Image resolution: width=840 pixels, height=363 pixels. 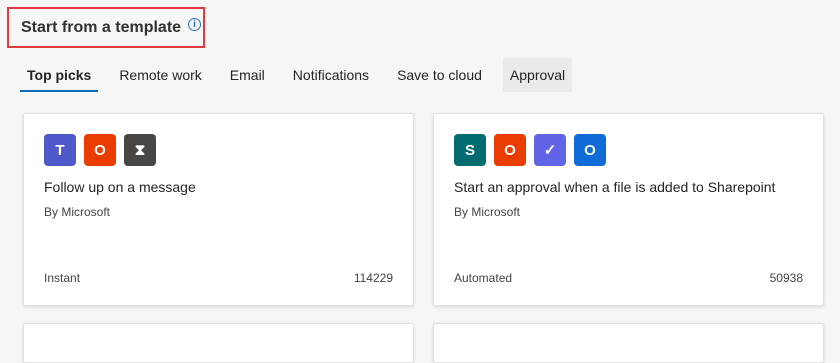 I want to click on tab-approval: Approval, so click(x=537, y=75).